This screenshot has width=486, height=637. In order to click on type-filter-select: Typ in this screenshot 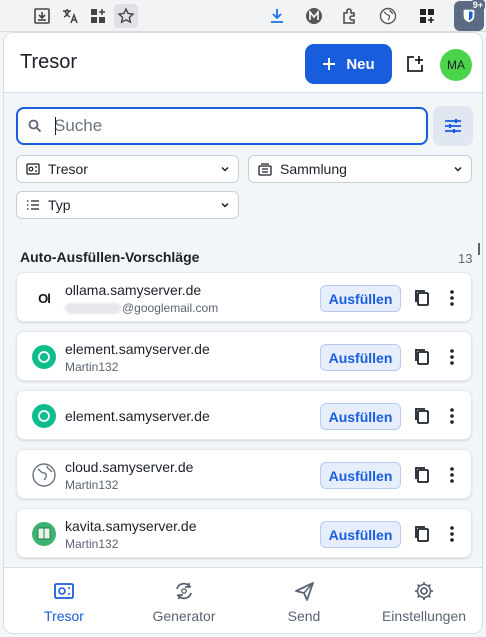, I will do `click(127, 205)`.